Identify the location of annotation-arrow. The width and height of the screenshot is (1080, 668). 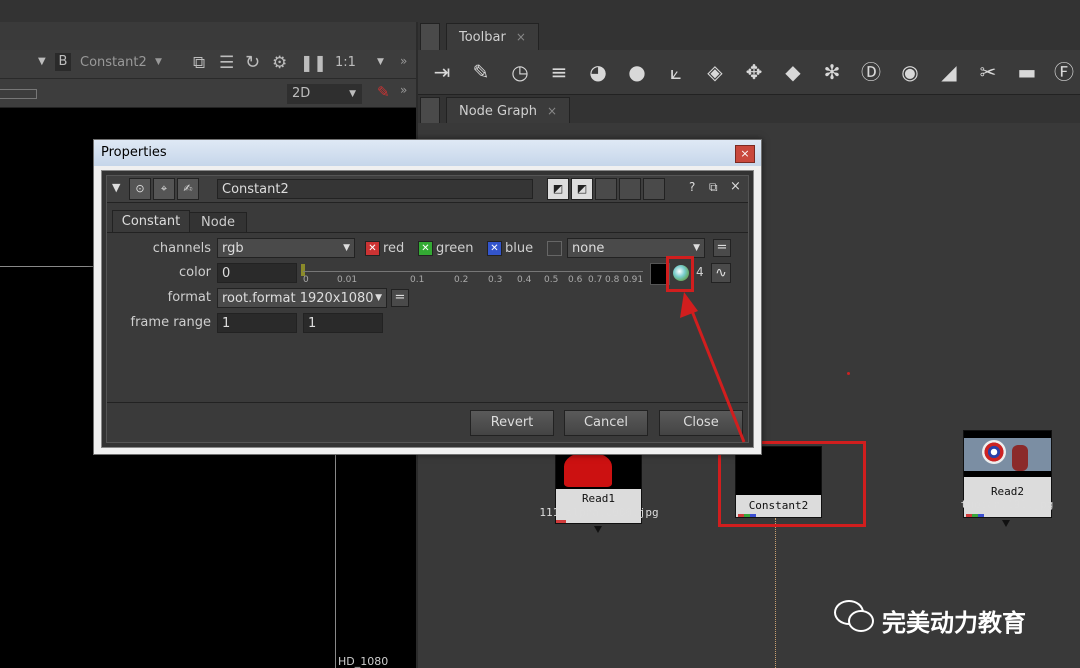
(713, 367).